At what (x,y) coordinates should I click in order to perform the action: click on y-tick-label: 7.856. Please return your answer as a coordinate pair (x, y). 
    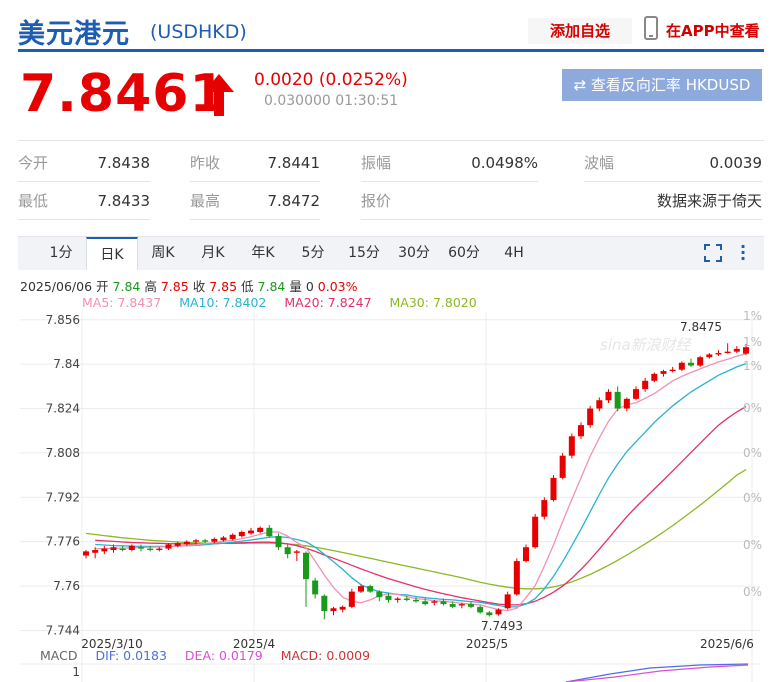
    Looking at the image, I should click on (63, 320).